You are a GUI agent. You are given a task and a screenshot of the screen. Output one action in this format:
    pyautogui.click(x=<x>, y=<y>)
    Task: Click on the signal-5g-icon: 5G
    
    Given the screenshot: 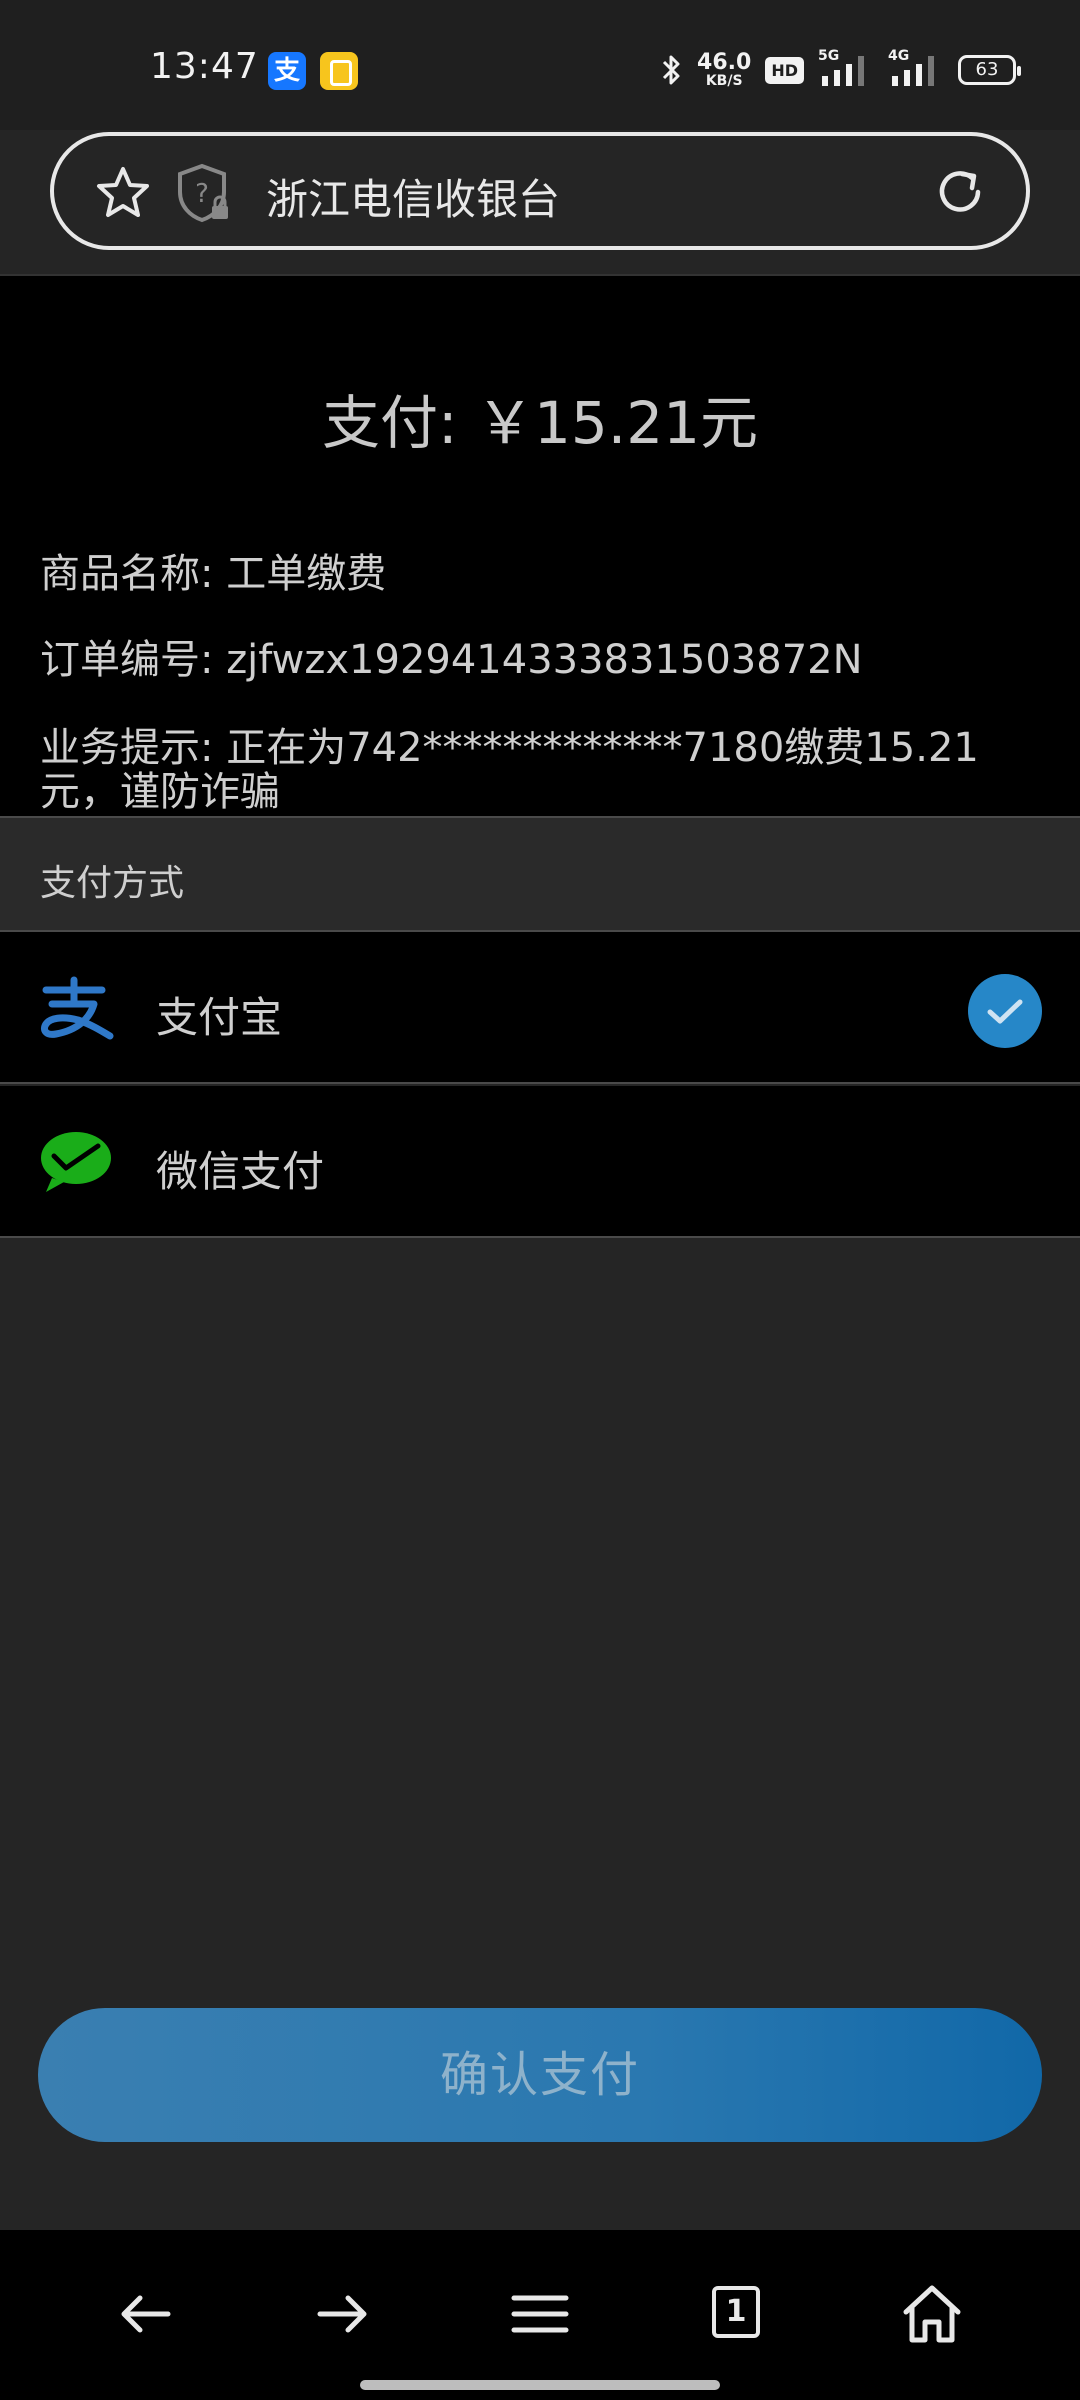 What is the action you would take?
    pyautogui.click(x=846, y=68)
    